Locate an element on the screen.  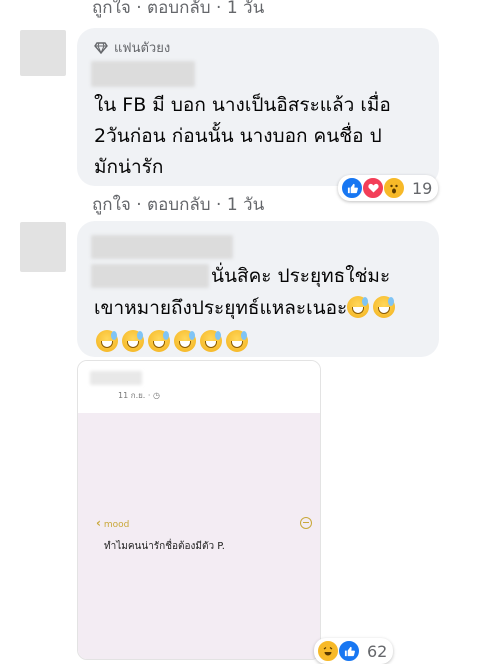
wow-reaction-icon is located at coordinates (394, 188).